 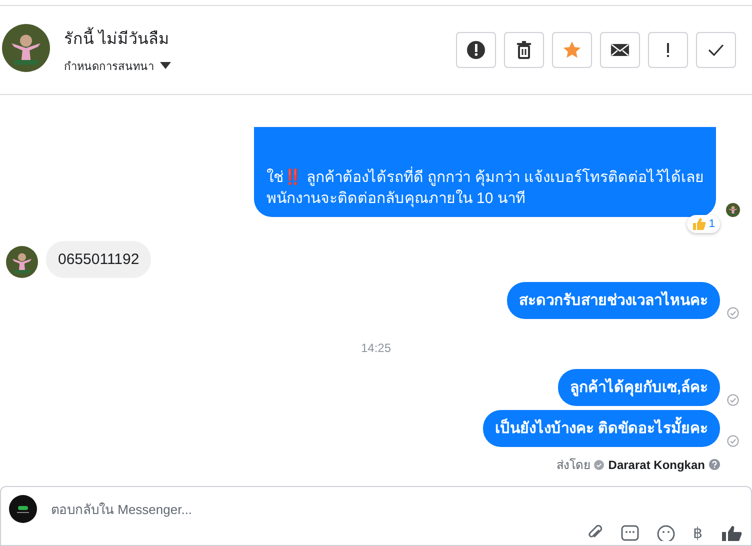 I want to click on star-icon, so click(x=572, y=50).